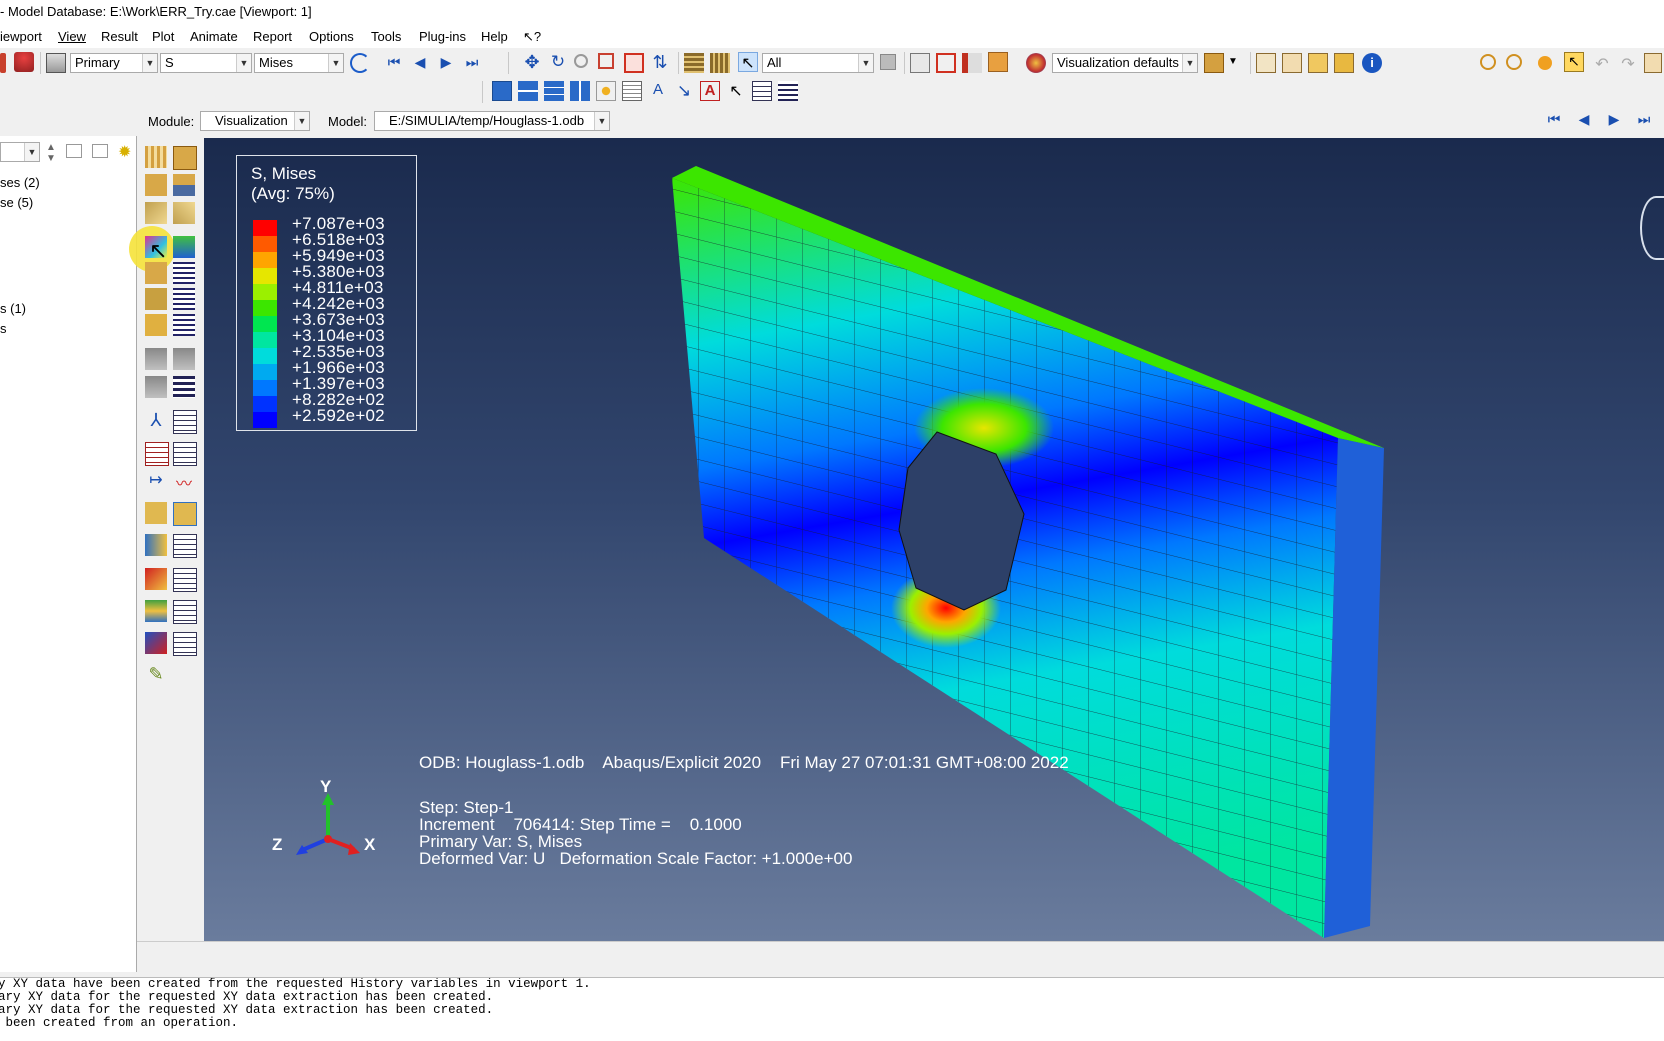  Describe the element at coordinates (1652, 228) in the screenshot. I see `view-compass` at that location.